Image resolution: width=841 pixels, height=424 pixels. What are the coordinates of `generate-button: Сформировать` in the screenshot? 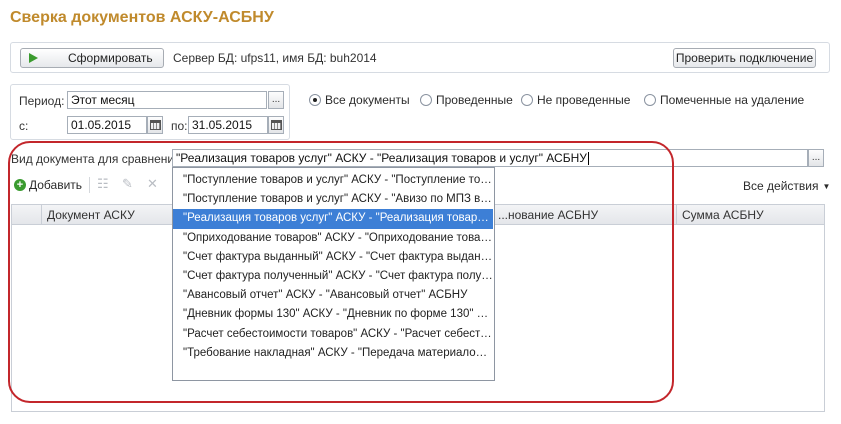 It's located at (92, 58).